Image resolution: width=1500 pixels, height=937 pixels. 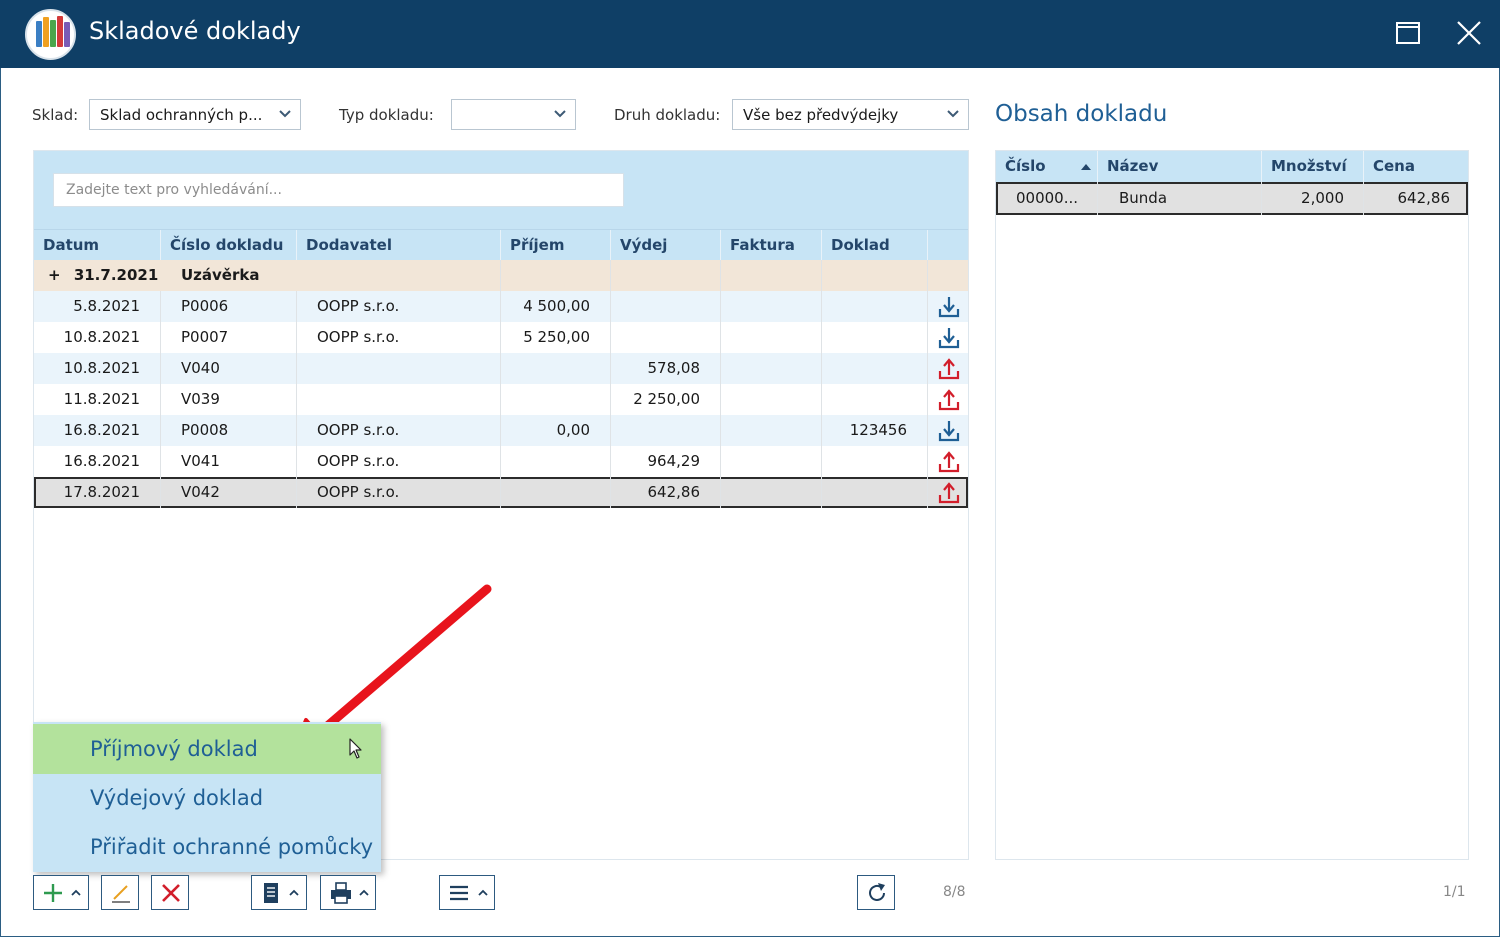 What do you see at coordinates (1081, 114) in the screenshot?
I see `detail-section-title: Obsah dokladu` at bounding box center [1081, 114].